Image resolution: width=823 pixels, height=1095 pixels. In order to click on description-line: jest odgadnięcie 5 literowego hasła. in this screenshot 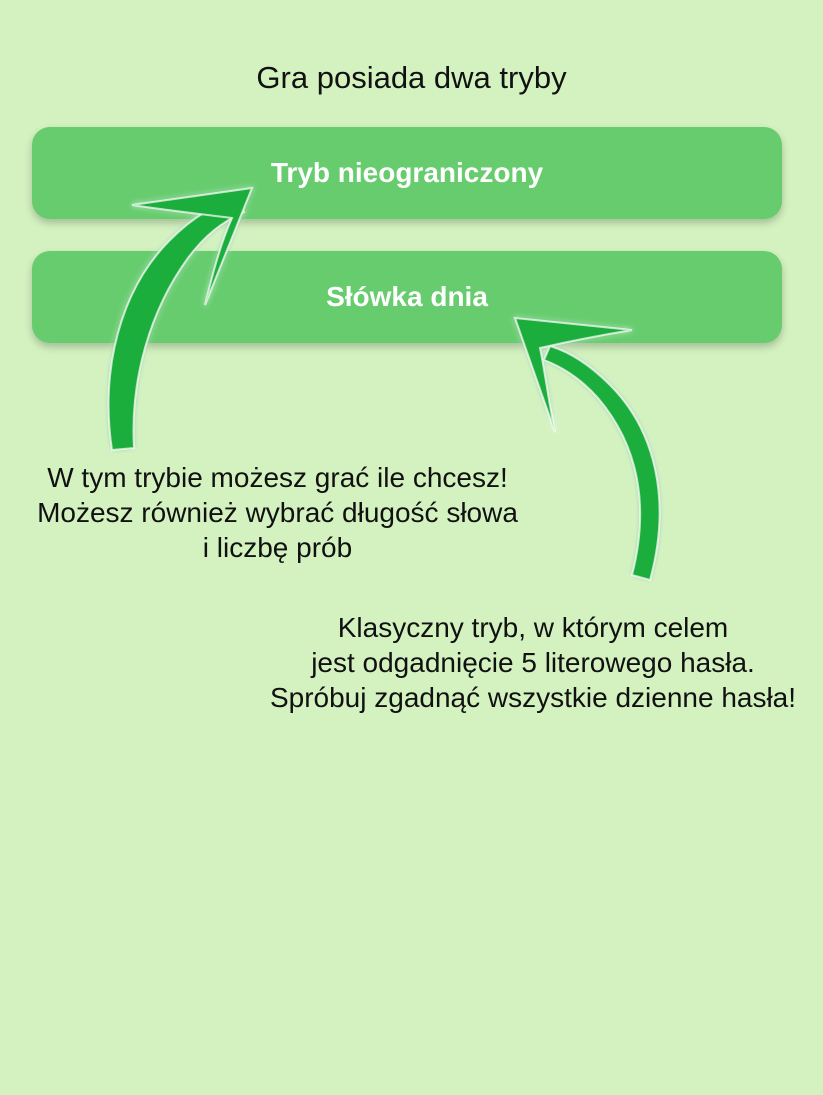, I will do `click(533, 662)`.